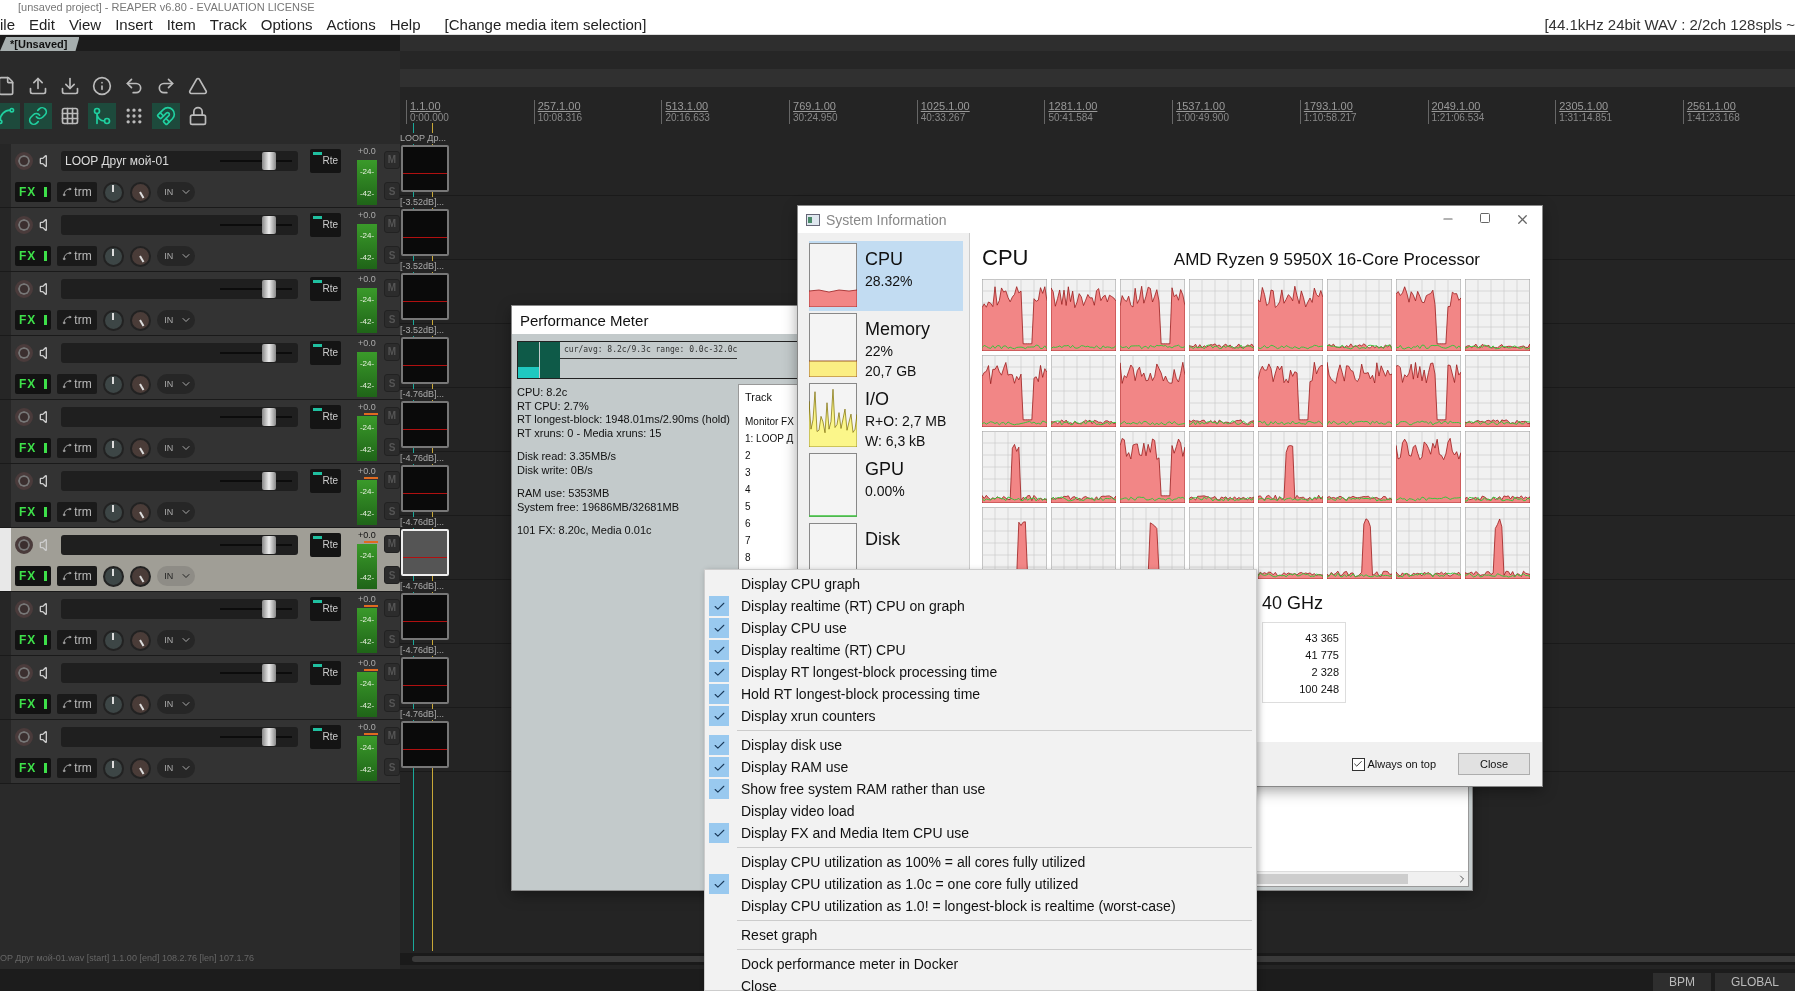 This screenshot has width=1795, height=991. I want to click on ruler-bar-label: 1281.1.00, so click(1073, 106).